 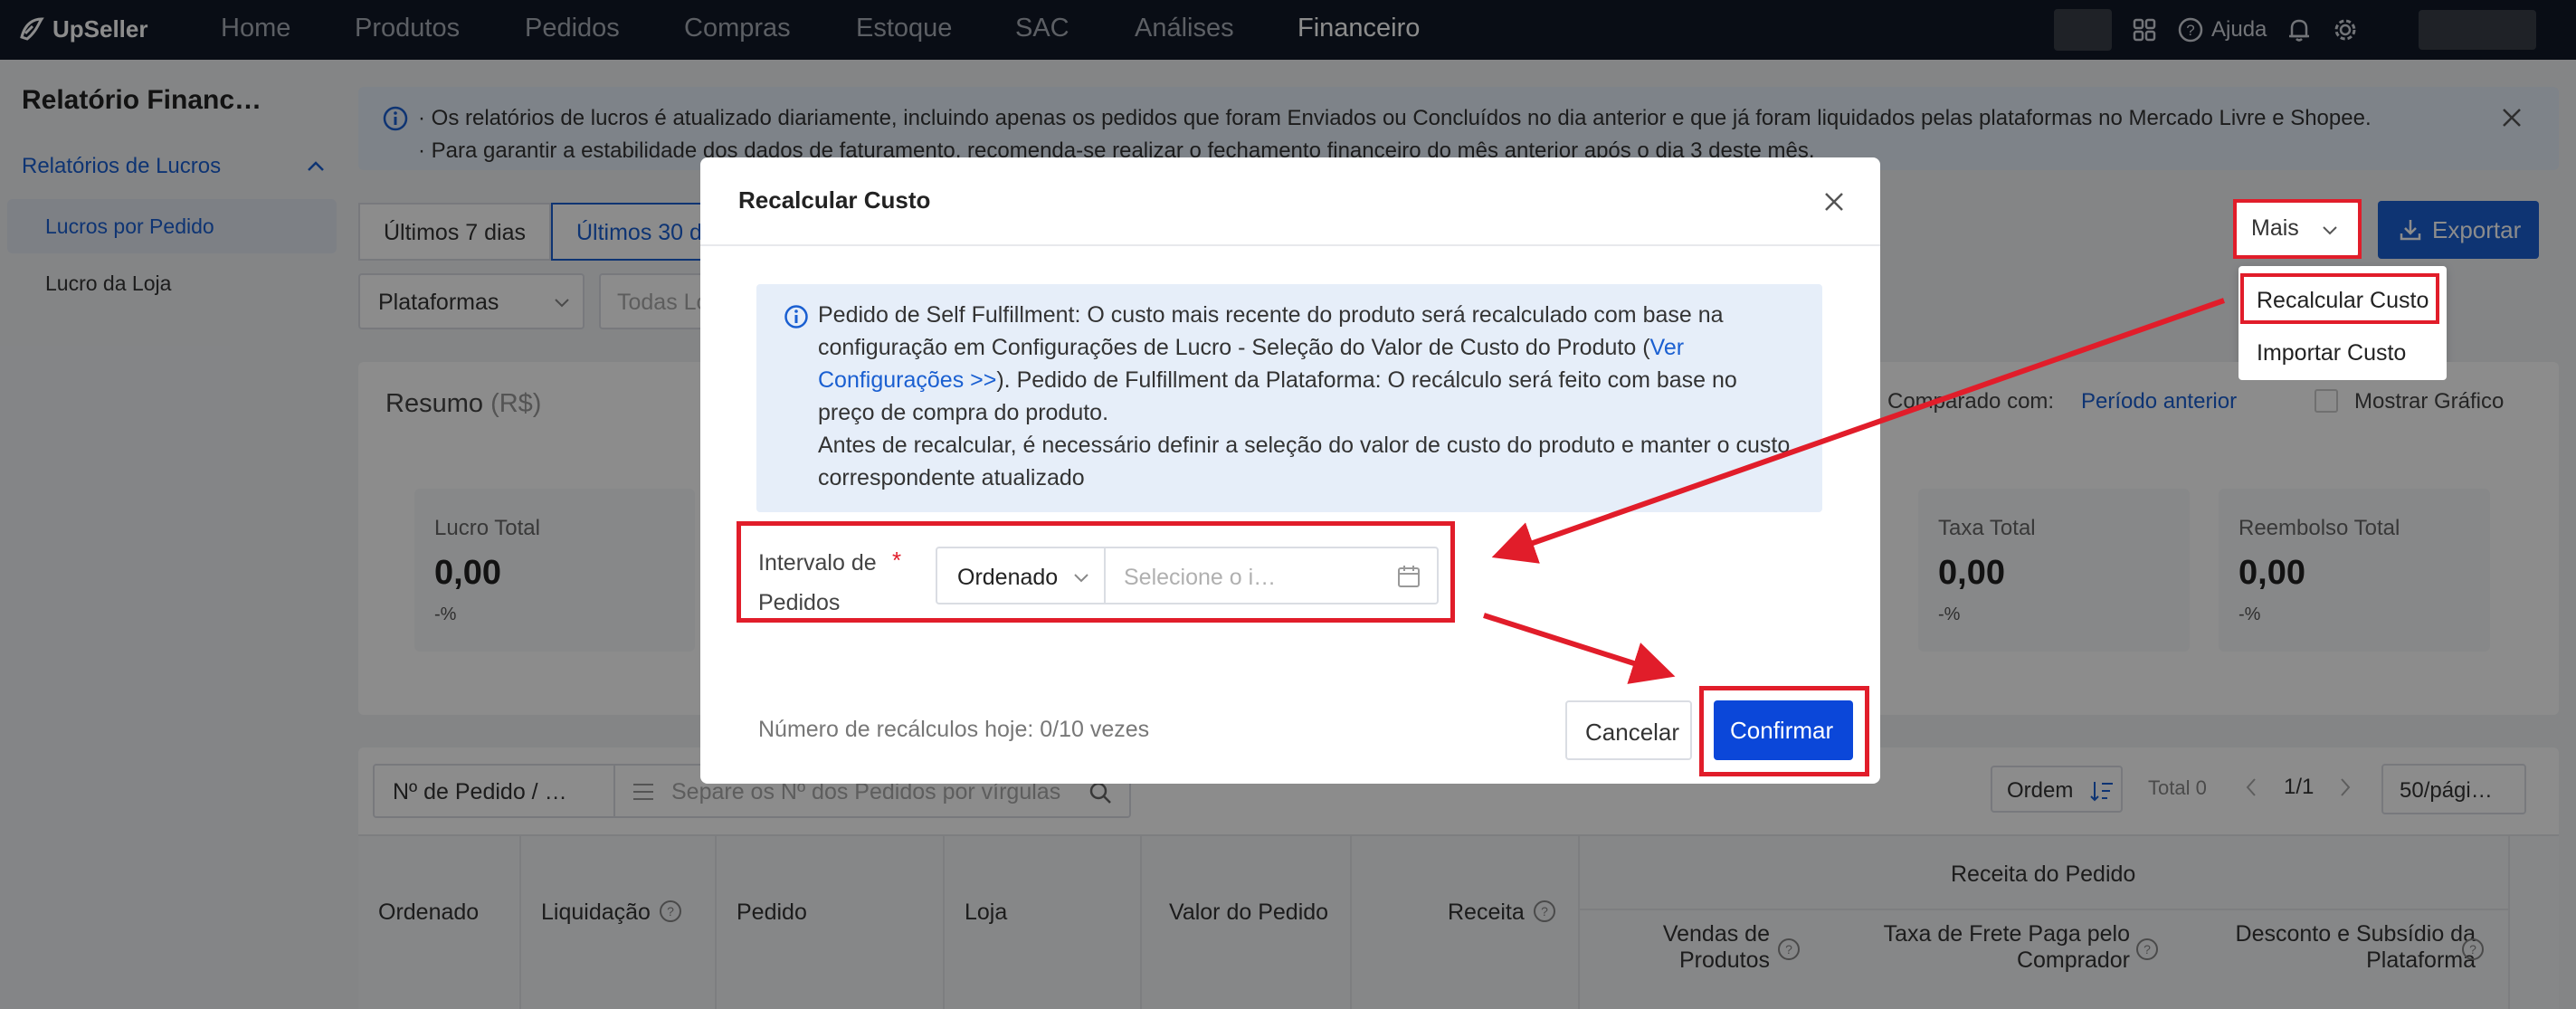 I want to click on menu-item-recalcular-custo: Recalcular Custo, so click(x=2340, y=298).